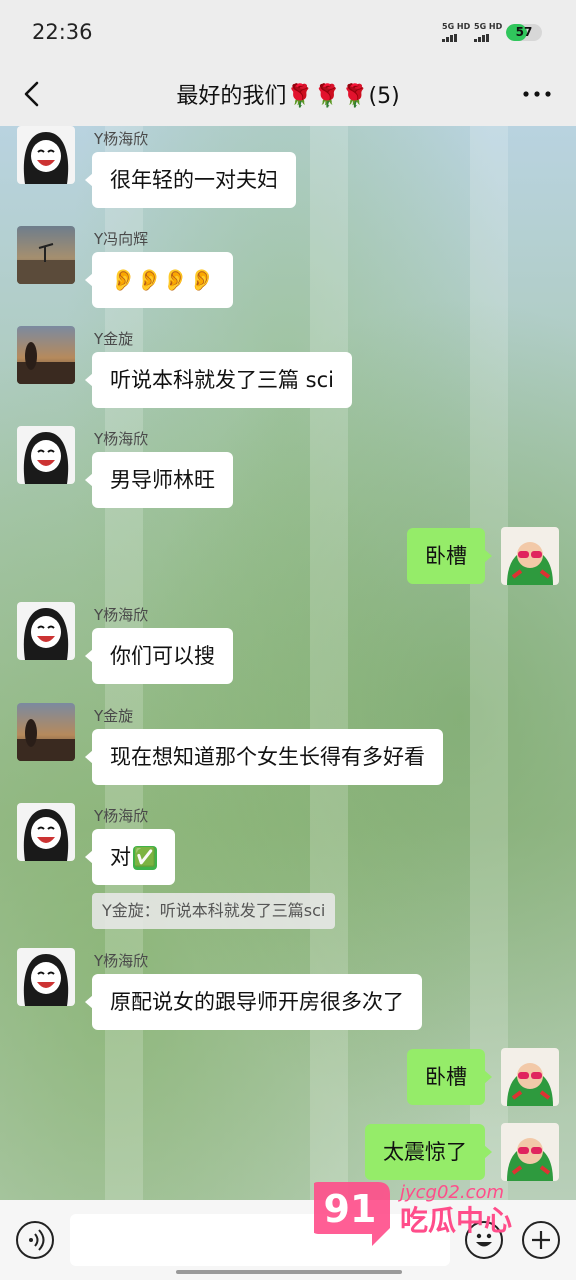 This screenshot has width=576, height=1280. I want to click on chevron-left-icon, so click(33, 94).